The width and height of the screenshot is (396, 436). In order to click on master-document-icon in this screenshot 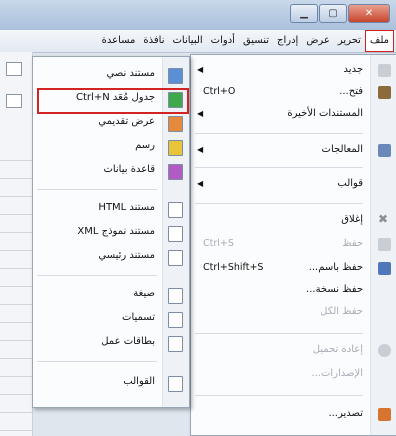, I will do `click(175, 258)`.